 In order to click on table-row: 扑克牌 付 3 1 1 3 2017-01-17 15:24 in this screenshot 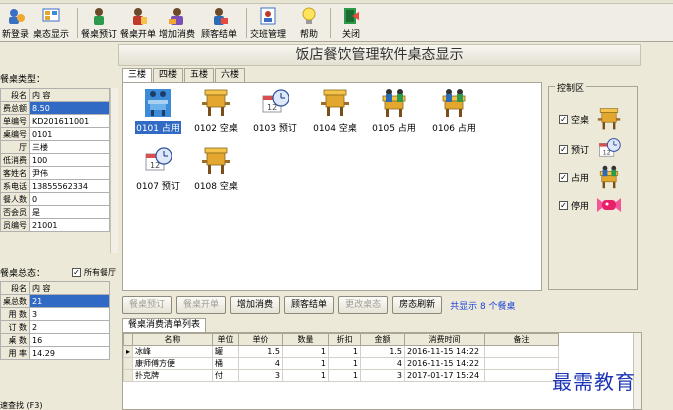, I will do `click(341, 375)`.